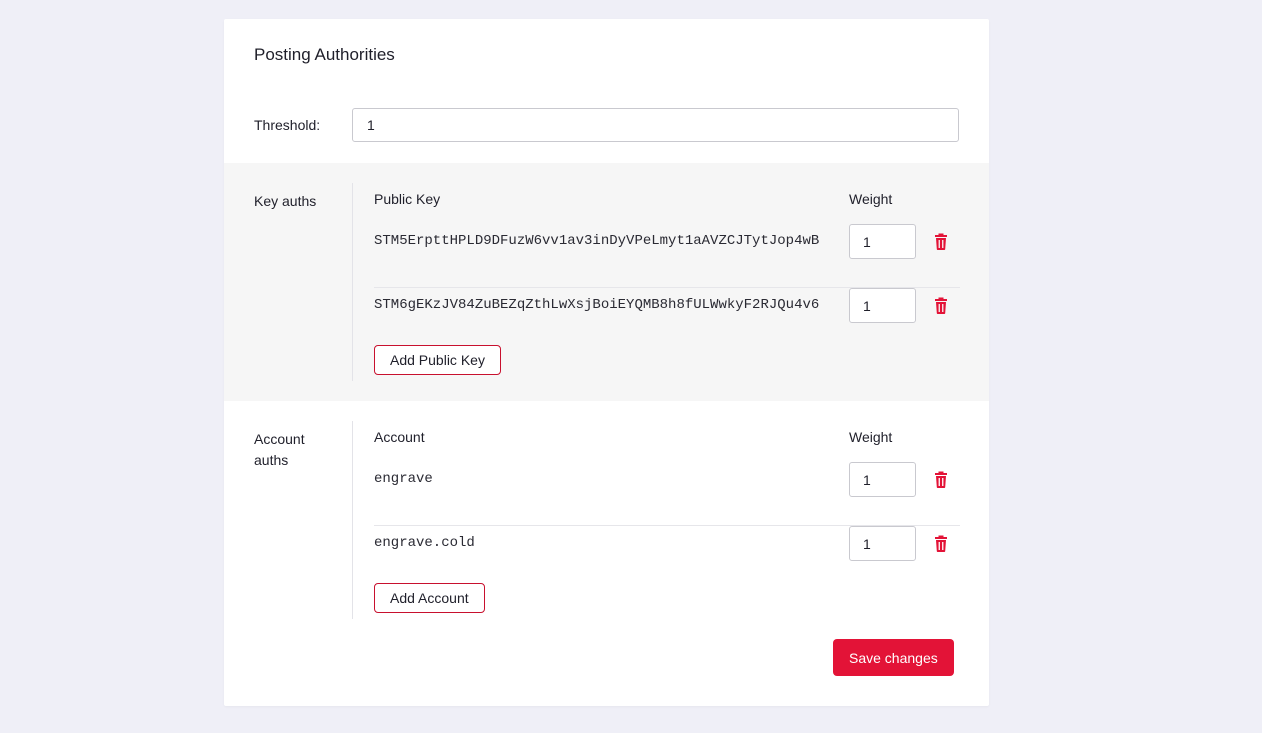 The height and width of the screenshot is (733, 1262). Describe the element at coordinates (893, 657) in the screenshot. I see `save-changes-button: Save changes` at that location.